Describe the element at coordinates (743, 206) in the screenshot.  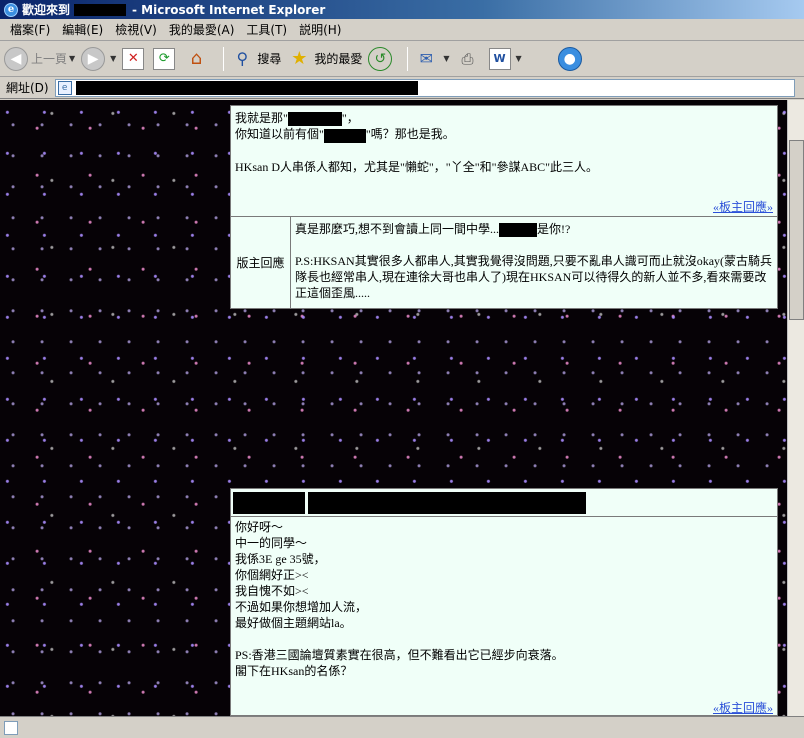
I see `owner-reply-link: «板主回應»` at that location.